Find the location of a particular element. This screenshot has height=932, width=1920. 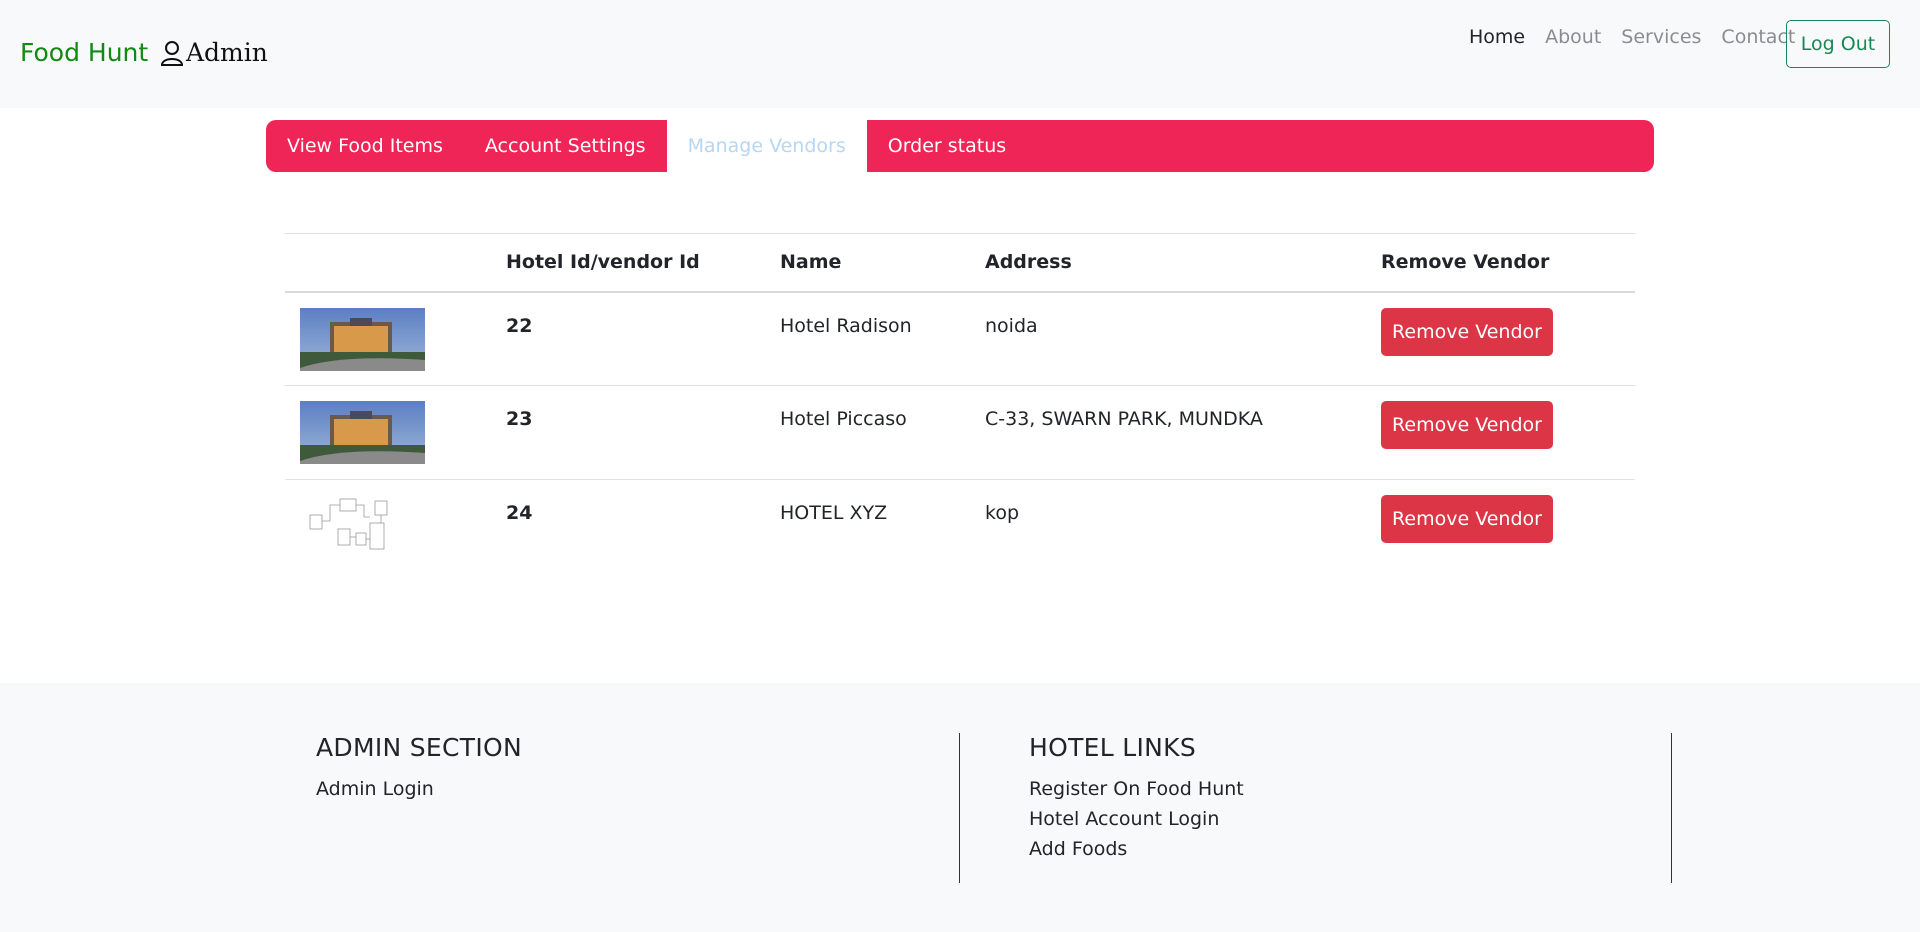

header-remove: Remove Vendor is located at coordinates (1465, 262).